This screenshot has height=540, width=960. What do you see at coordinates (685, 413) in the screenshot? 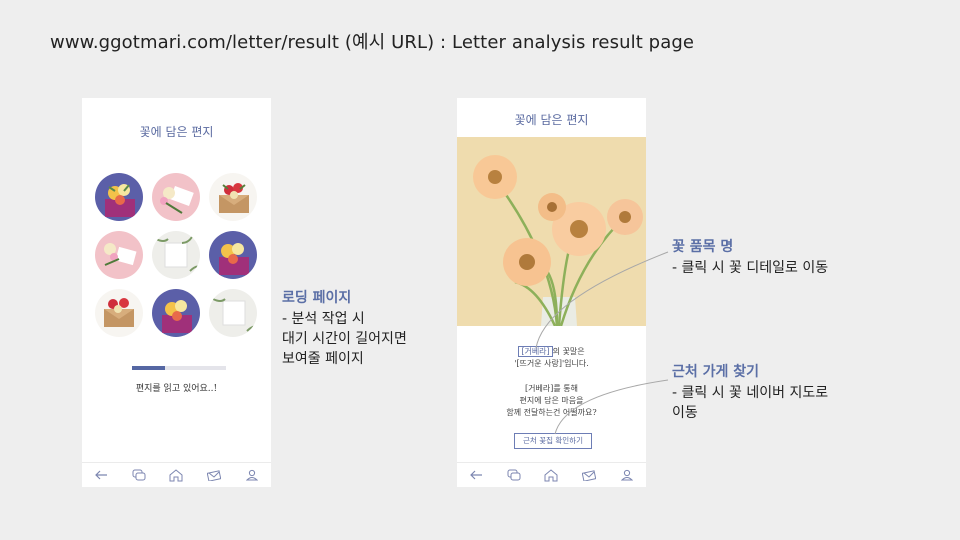
I see `annotation-store-line-2: 이동` at bounding box center [685, 413].